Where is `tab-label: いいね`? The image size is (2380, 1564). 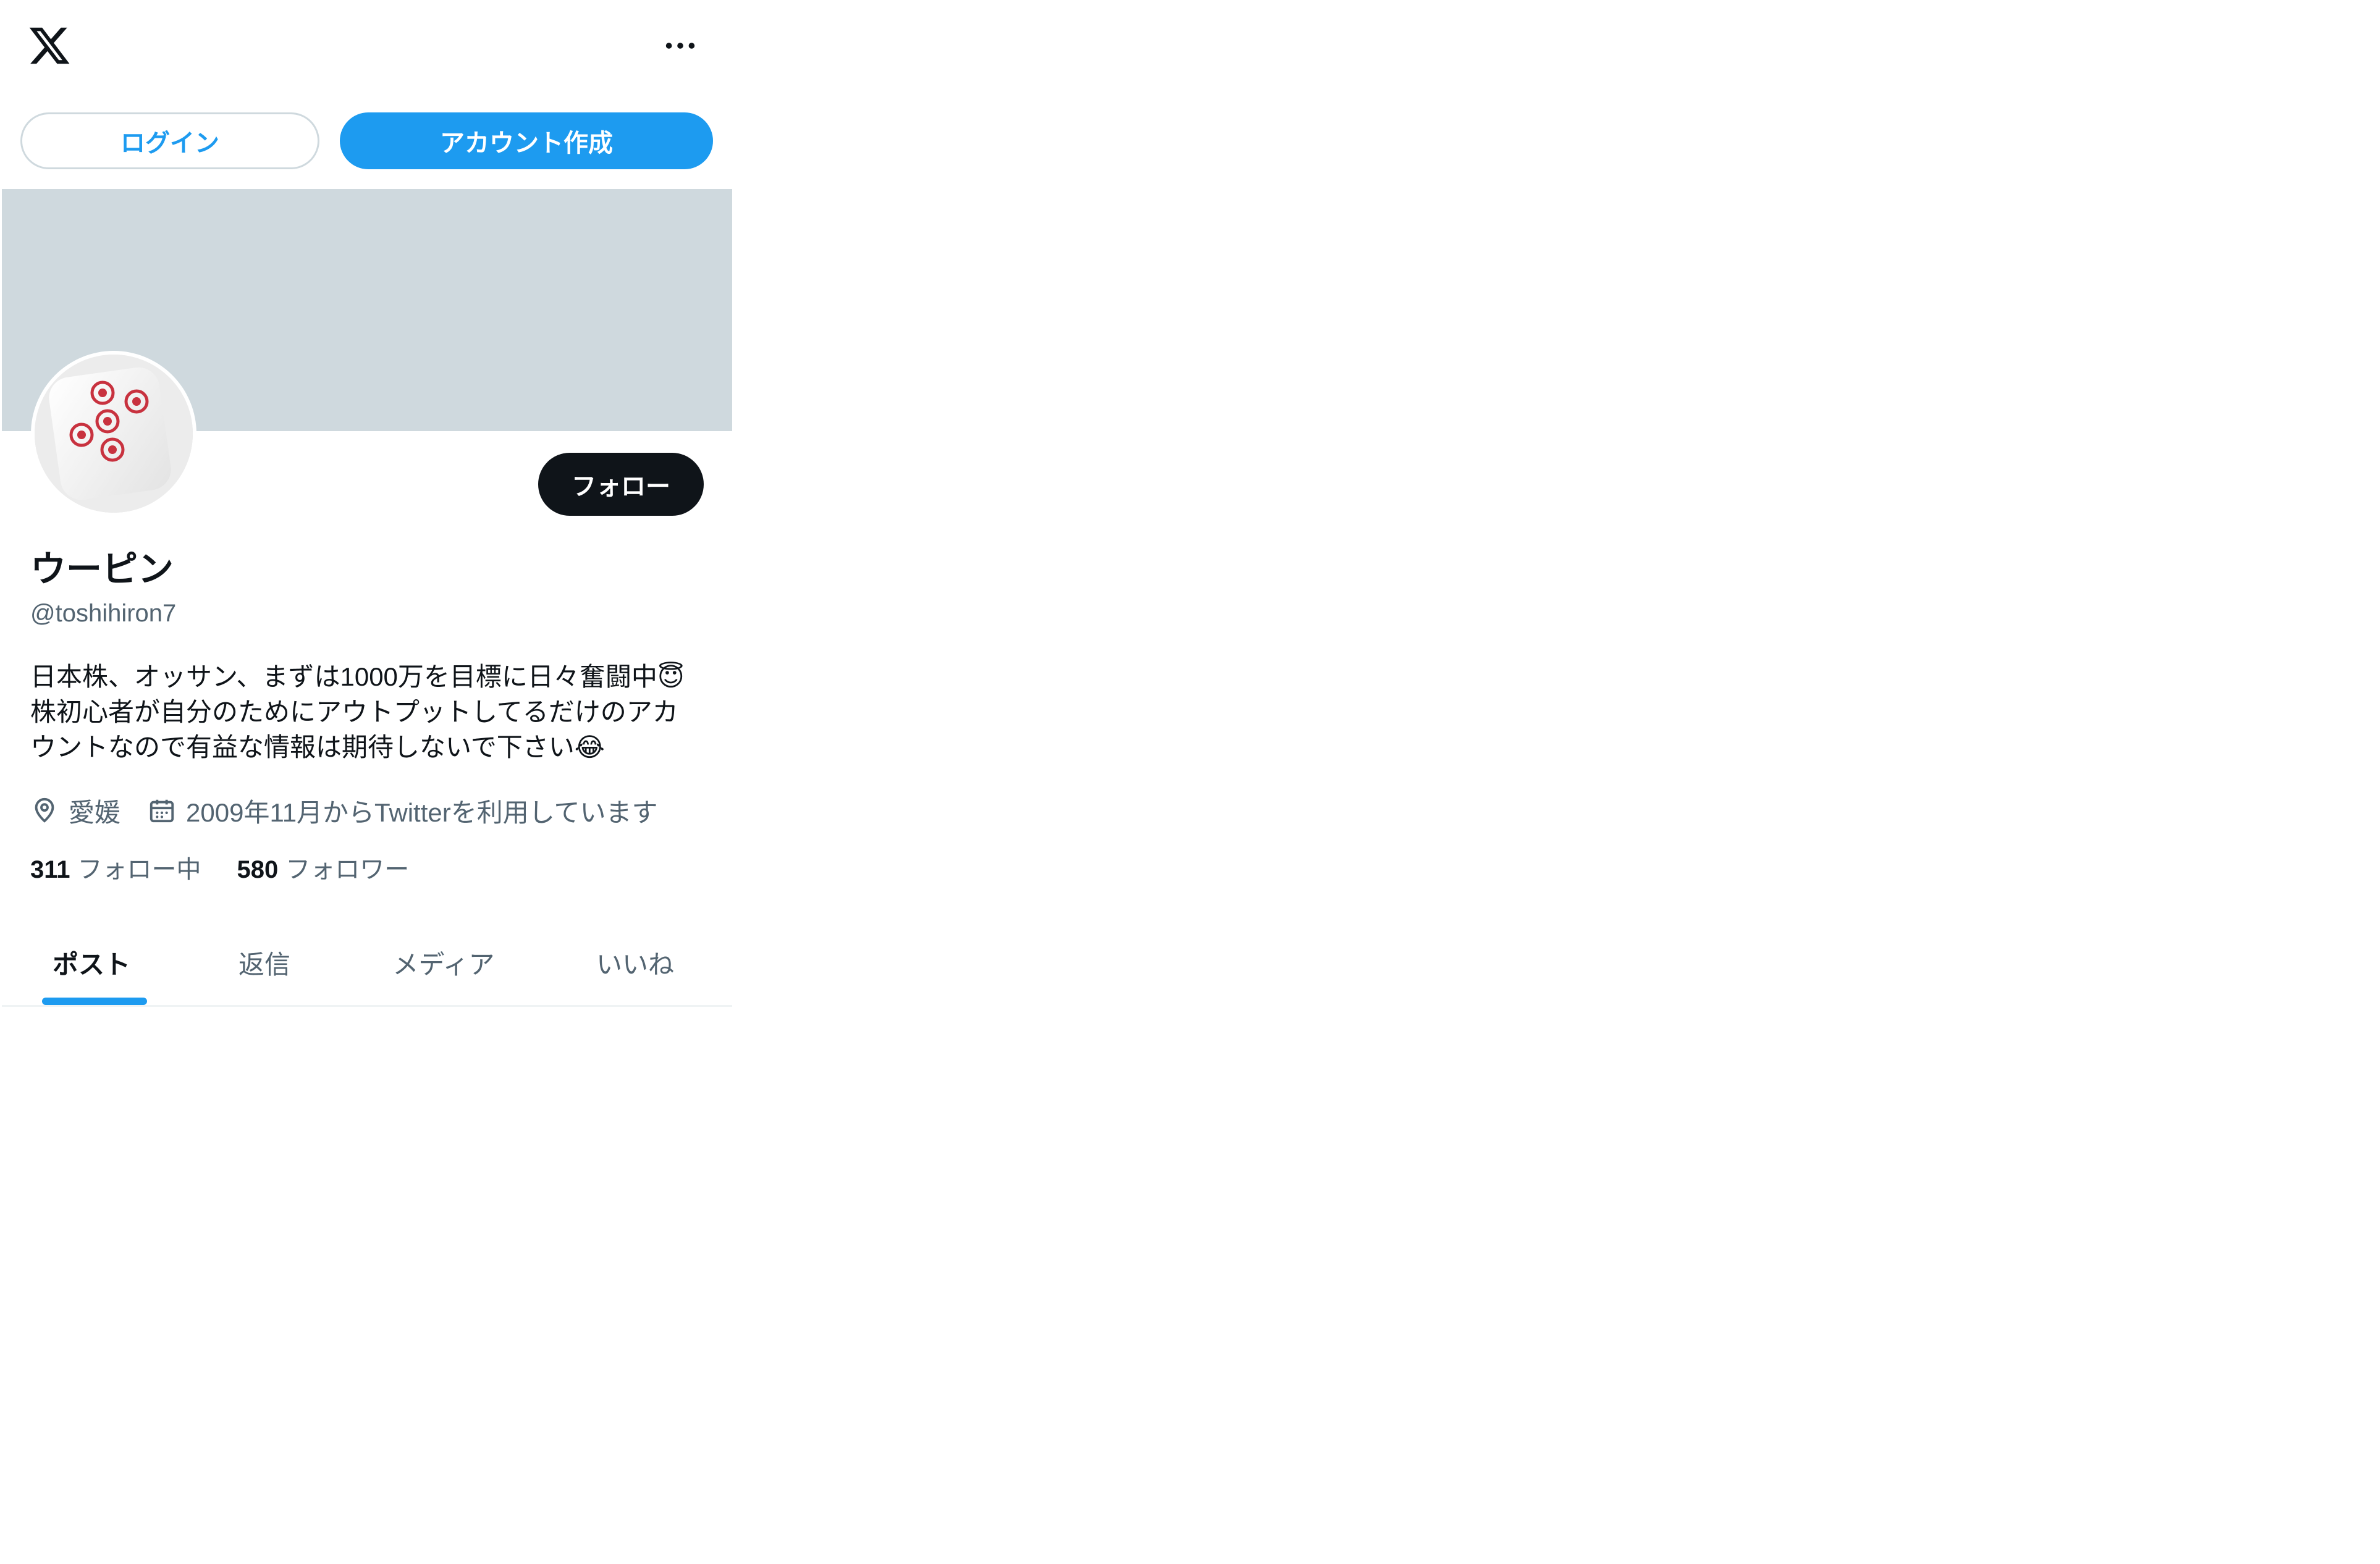 tab-label: いいね is located at coordinates (635, 964).